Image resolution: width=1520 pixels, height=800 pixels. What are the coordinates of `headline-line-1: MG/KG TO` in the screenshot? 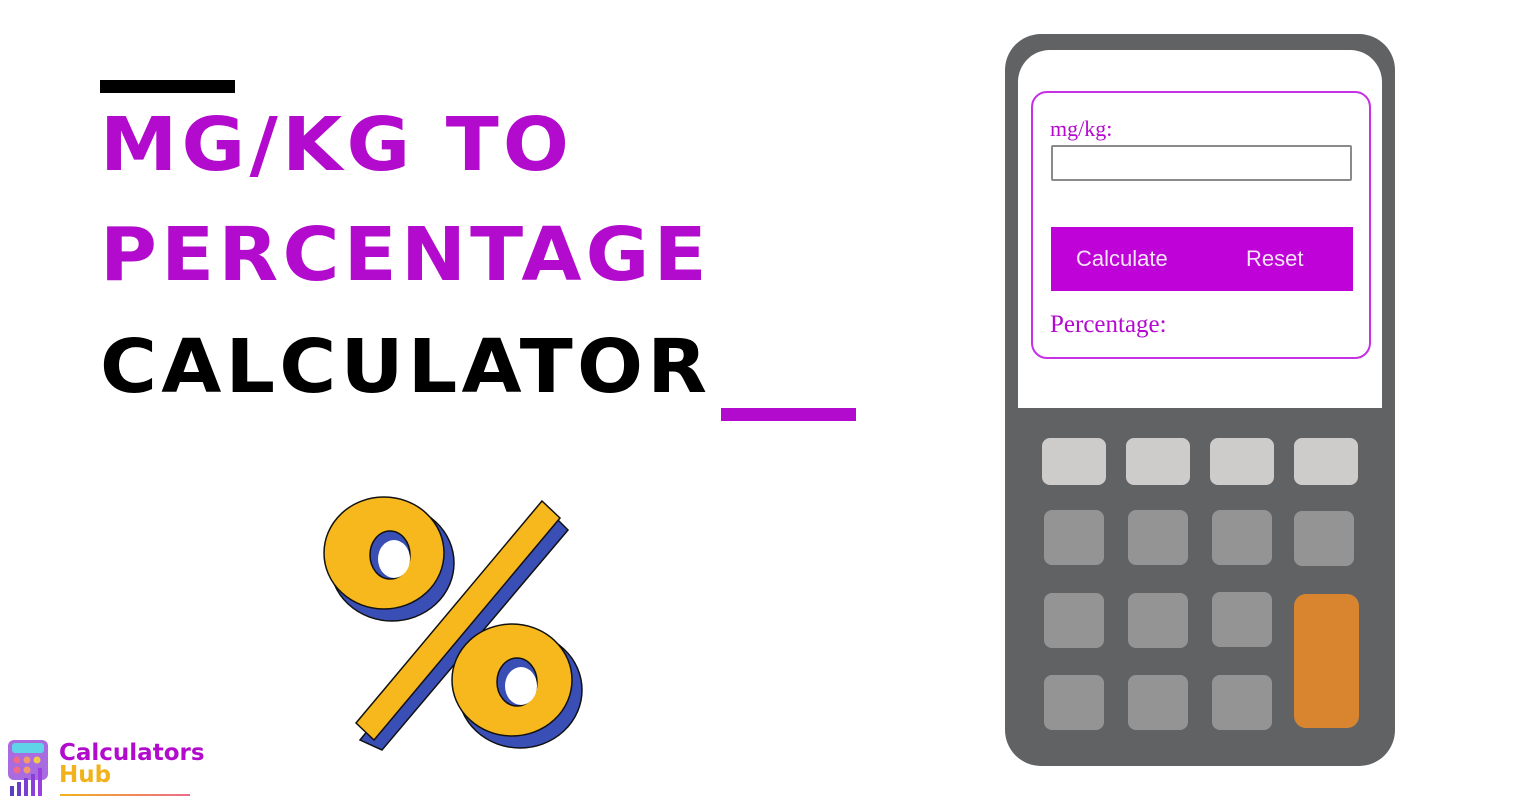 It's located at (337, 145).